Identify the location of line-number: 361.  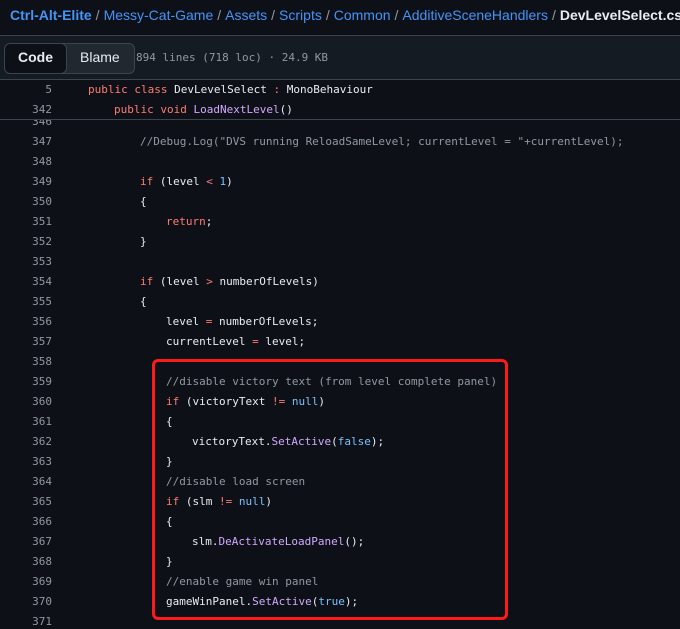
(26, 422).